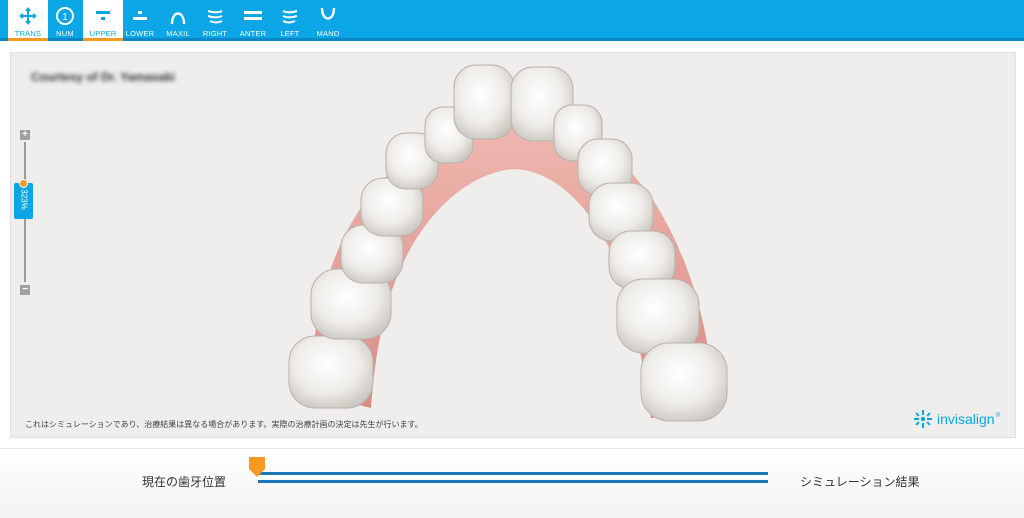 The width and height of the screenshot is (1024, 518). What do you see at coordinates (103, 16) in the screenshot?
I see `upper-view-icon` at bounding box center [103, 16].